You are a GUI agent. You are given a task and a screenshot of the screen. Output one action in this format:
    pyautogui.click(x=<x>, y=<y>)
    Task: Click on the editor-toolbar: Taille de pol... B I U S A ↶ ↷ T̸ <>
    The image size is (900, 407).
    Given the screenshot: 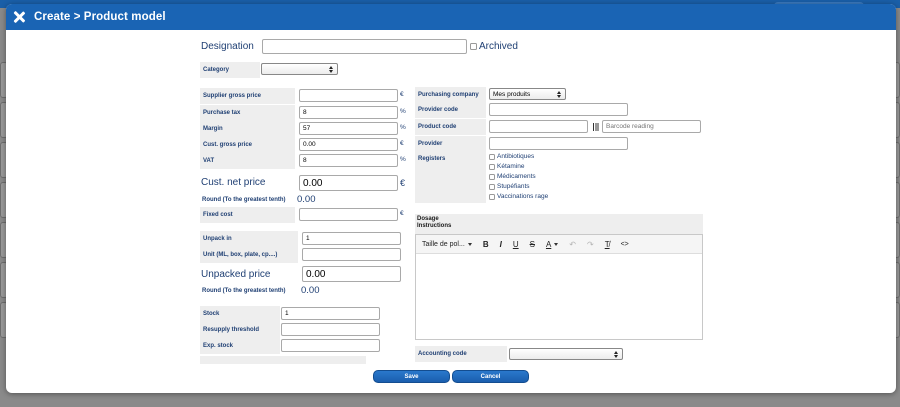 What is the action you would take?
    pyautogui.click(x=559, y=244)
    